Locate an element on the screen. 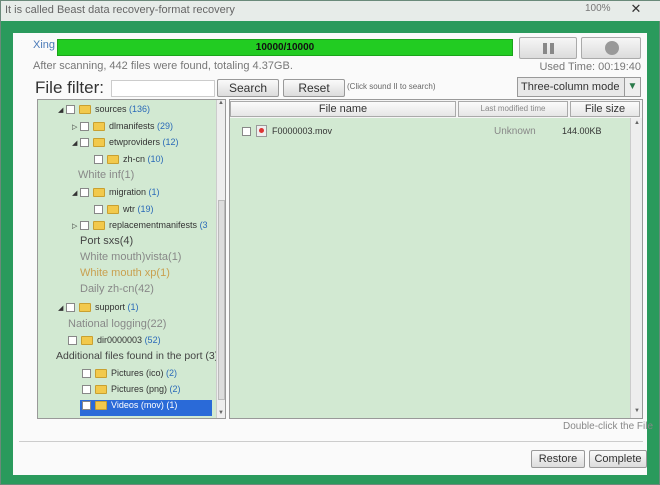  tree-item-label: migration is located at coordinates (128, 192).